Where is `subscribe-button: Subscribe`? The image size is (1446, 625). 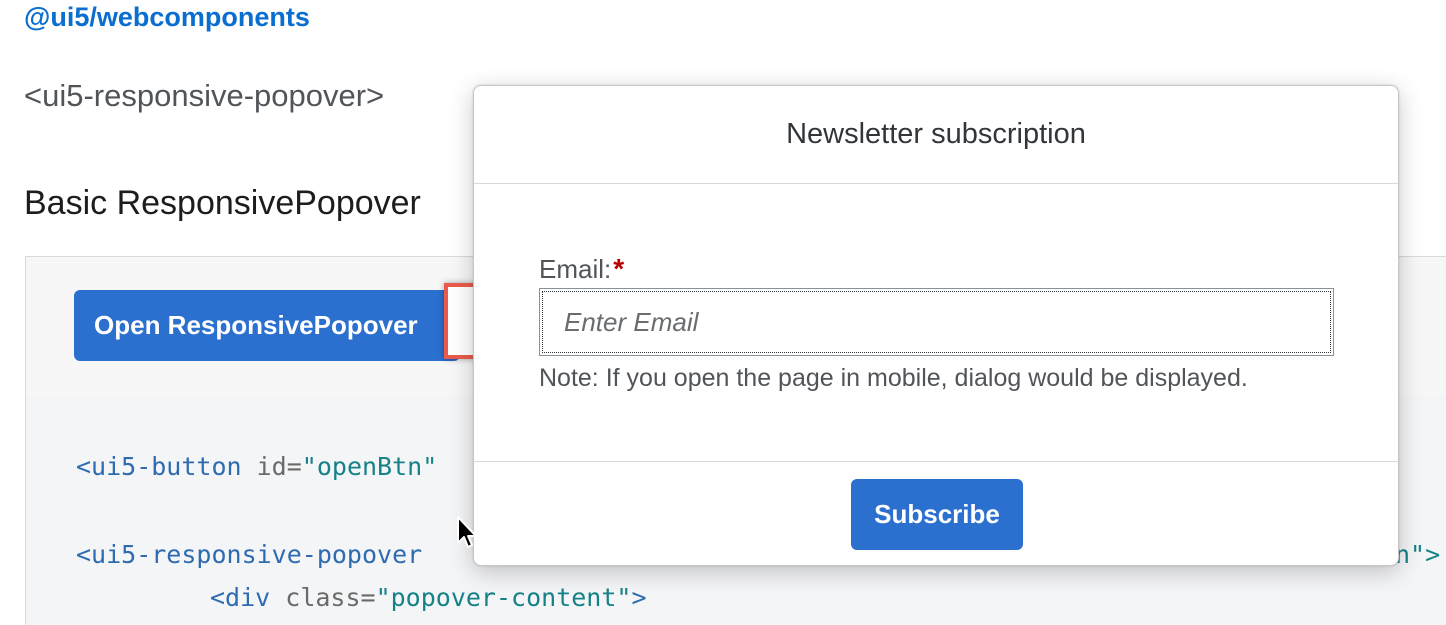 subscribe-button: Subscribe is located at coordinates (937, 514).